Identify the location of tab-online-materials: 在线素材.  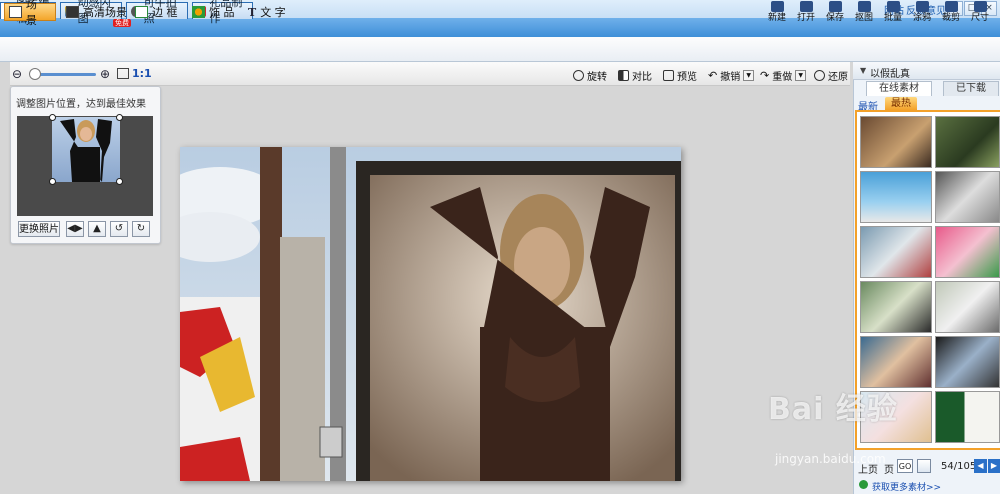
(899, 88).